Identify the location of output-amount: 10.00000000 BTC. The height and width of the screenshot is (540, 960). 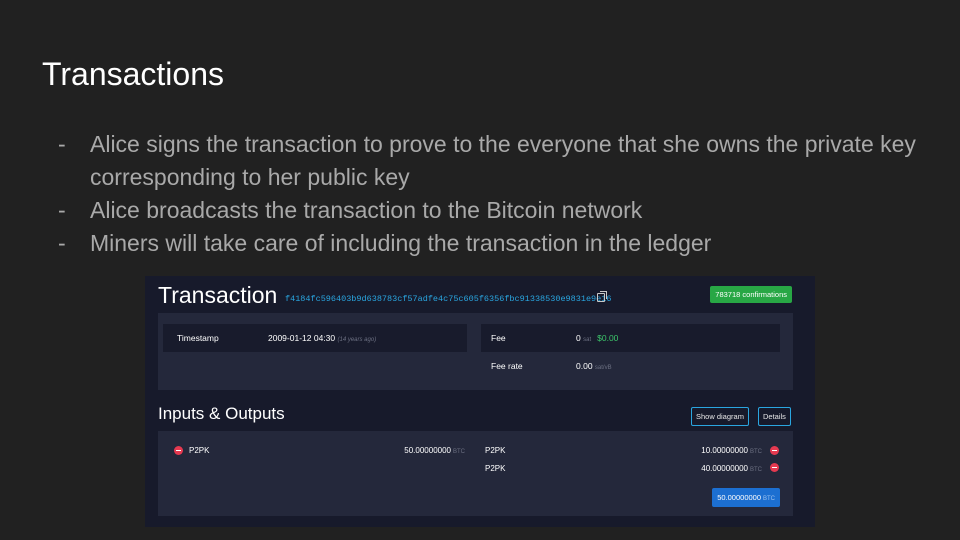
(731, 450).